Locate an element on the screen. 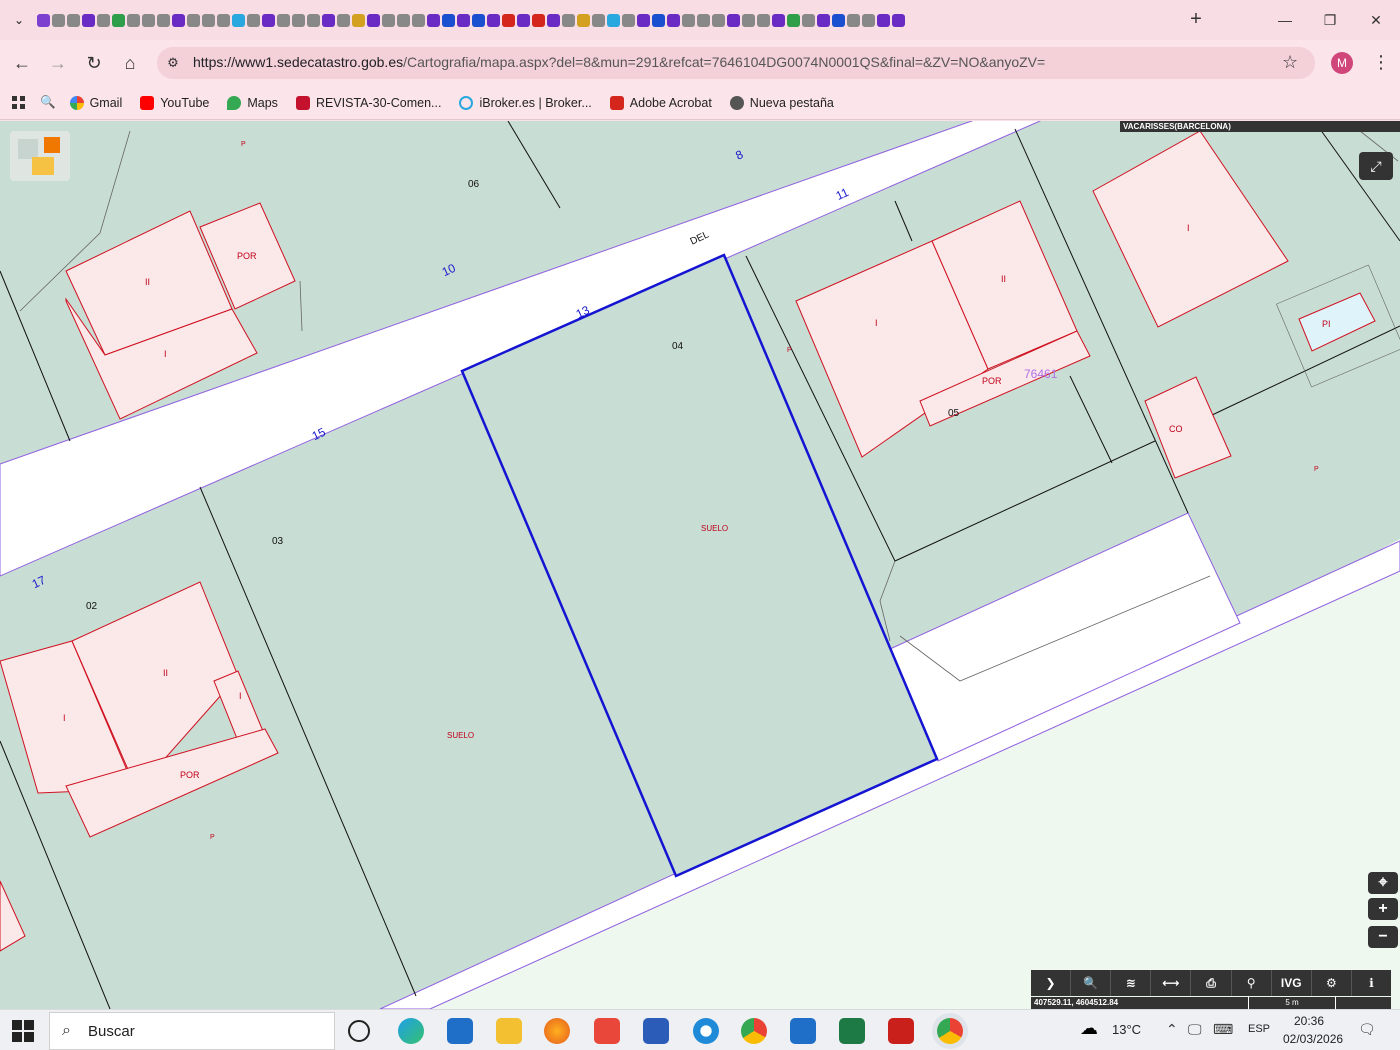  catastro-logo is located at coordinates (40, 156).